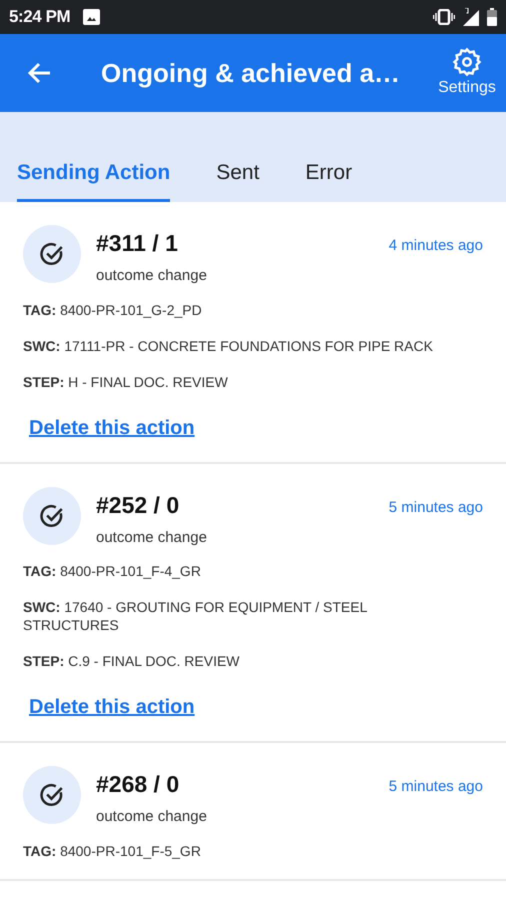  What do you see at coordinates (126, 381) in the screenshot?
I see `detail-line: STEP: H - FINAL DOC. REVIEW` at bounding box center [126, 381].